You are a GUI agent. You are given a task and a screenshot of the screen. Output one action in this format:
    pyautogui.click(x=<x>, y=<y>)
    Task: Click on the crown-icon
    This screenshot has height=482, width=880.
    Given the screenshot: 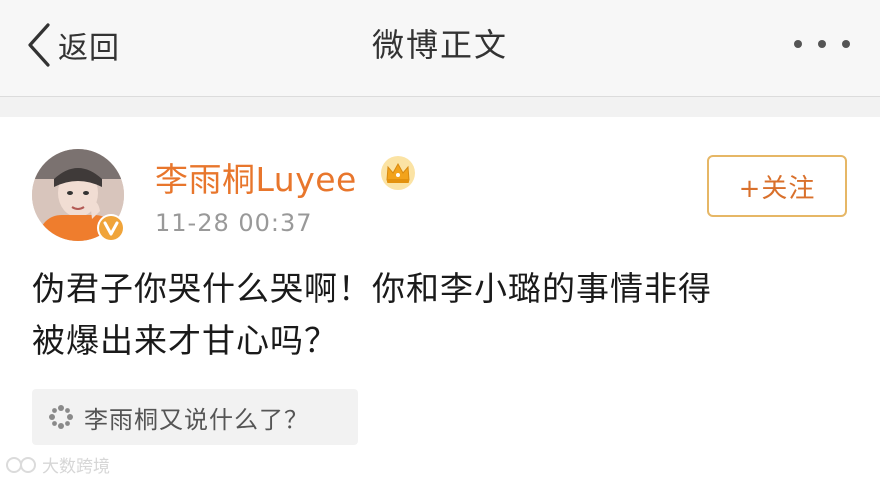 What is the action you would take?
    pyautogui.click(x=398, y=173)
    